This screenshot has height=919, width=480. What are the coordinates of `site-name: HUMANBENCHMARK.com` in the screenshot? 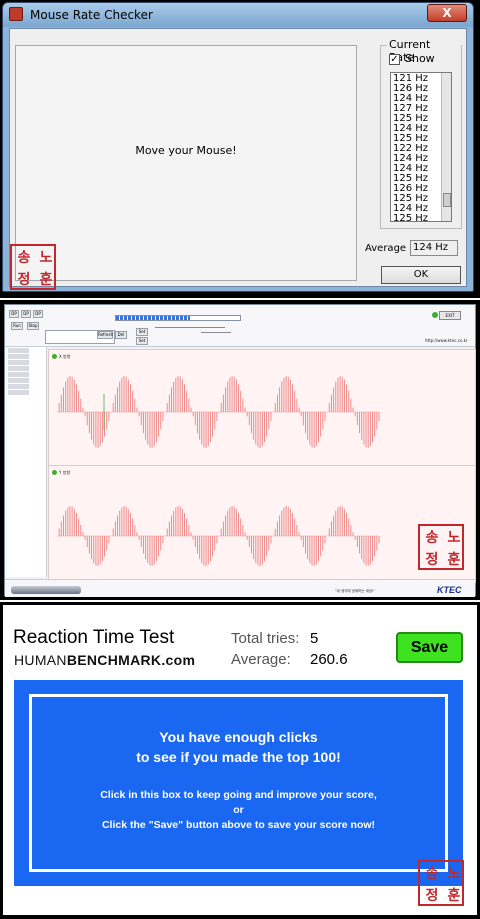 It's located at (104, 660).